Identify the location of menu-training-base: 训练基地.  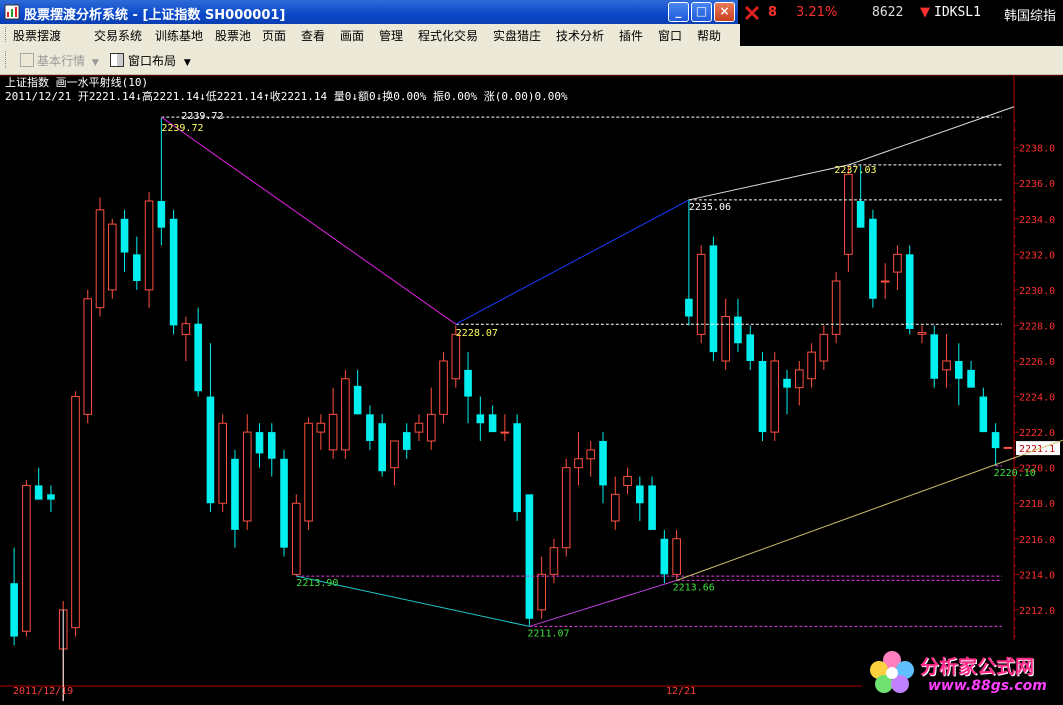
(179, 35).